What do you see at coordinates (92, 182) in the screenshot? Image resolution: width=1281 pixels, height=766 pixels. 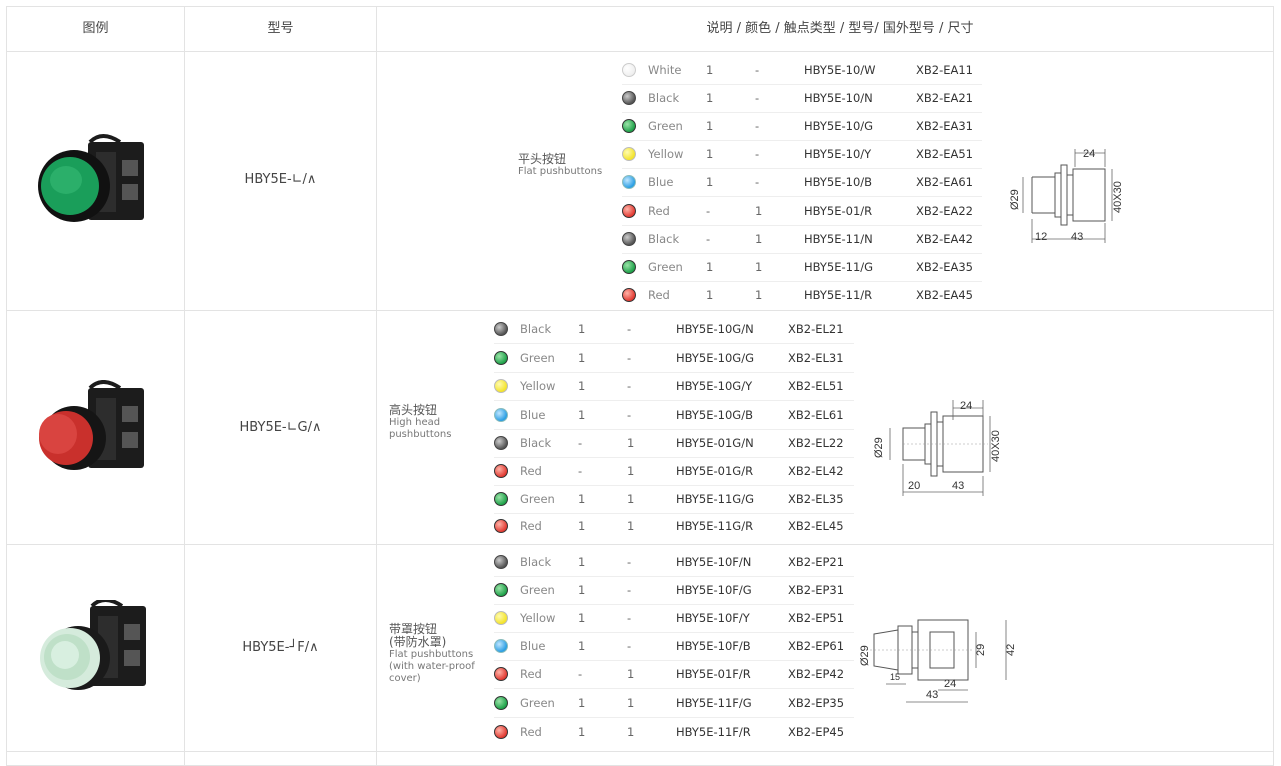 I see `product-photo-flat` at bounding box center [92, 182].